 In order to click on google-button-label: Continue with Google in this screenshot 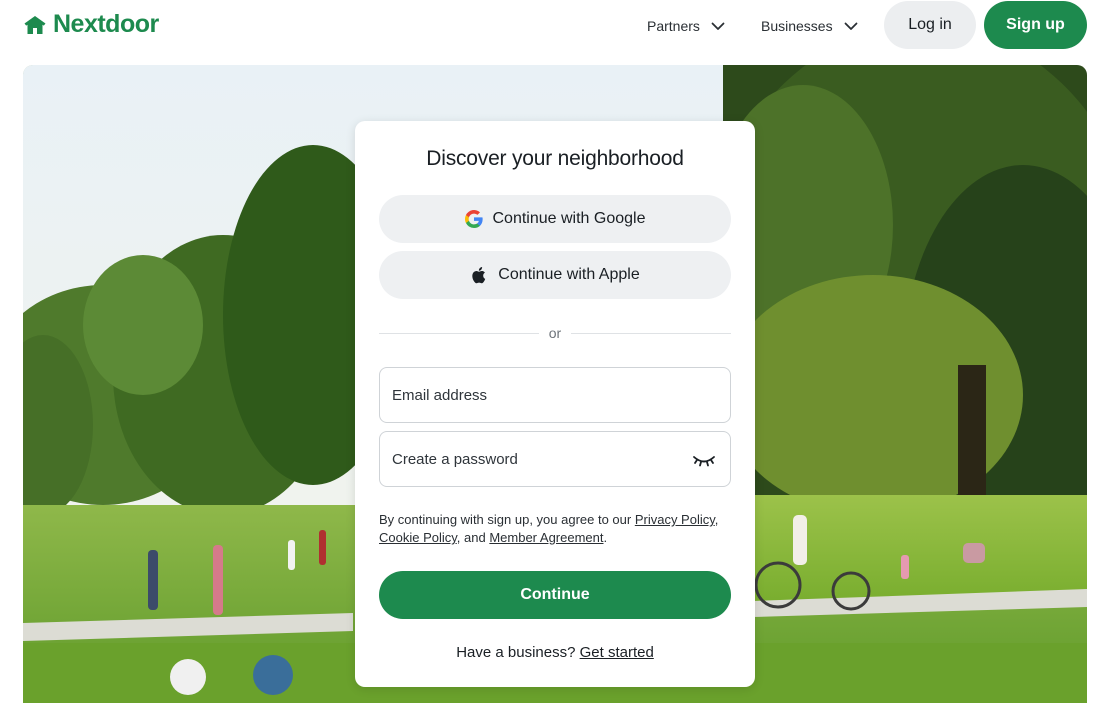, I will do `click(569, 218)`.